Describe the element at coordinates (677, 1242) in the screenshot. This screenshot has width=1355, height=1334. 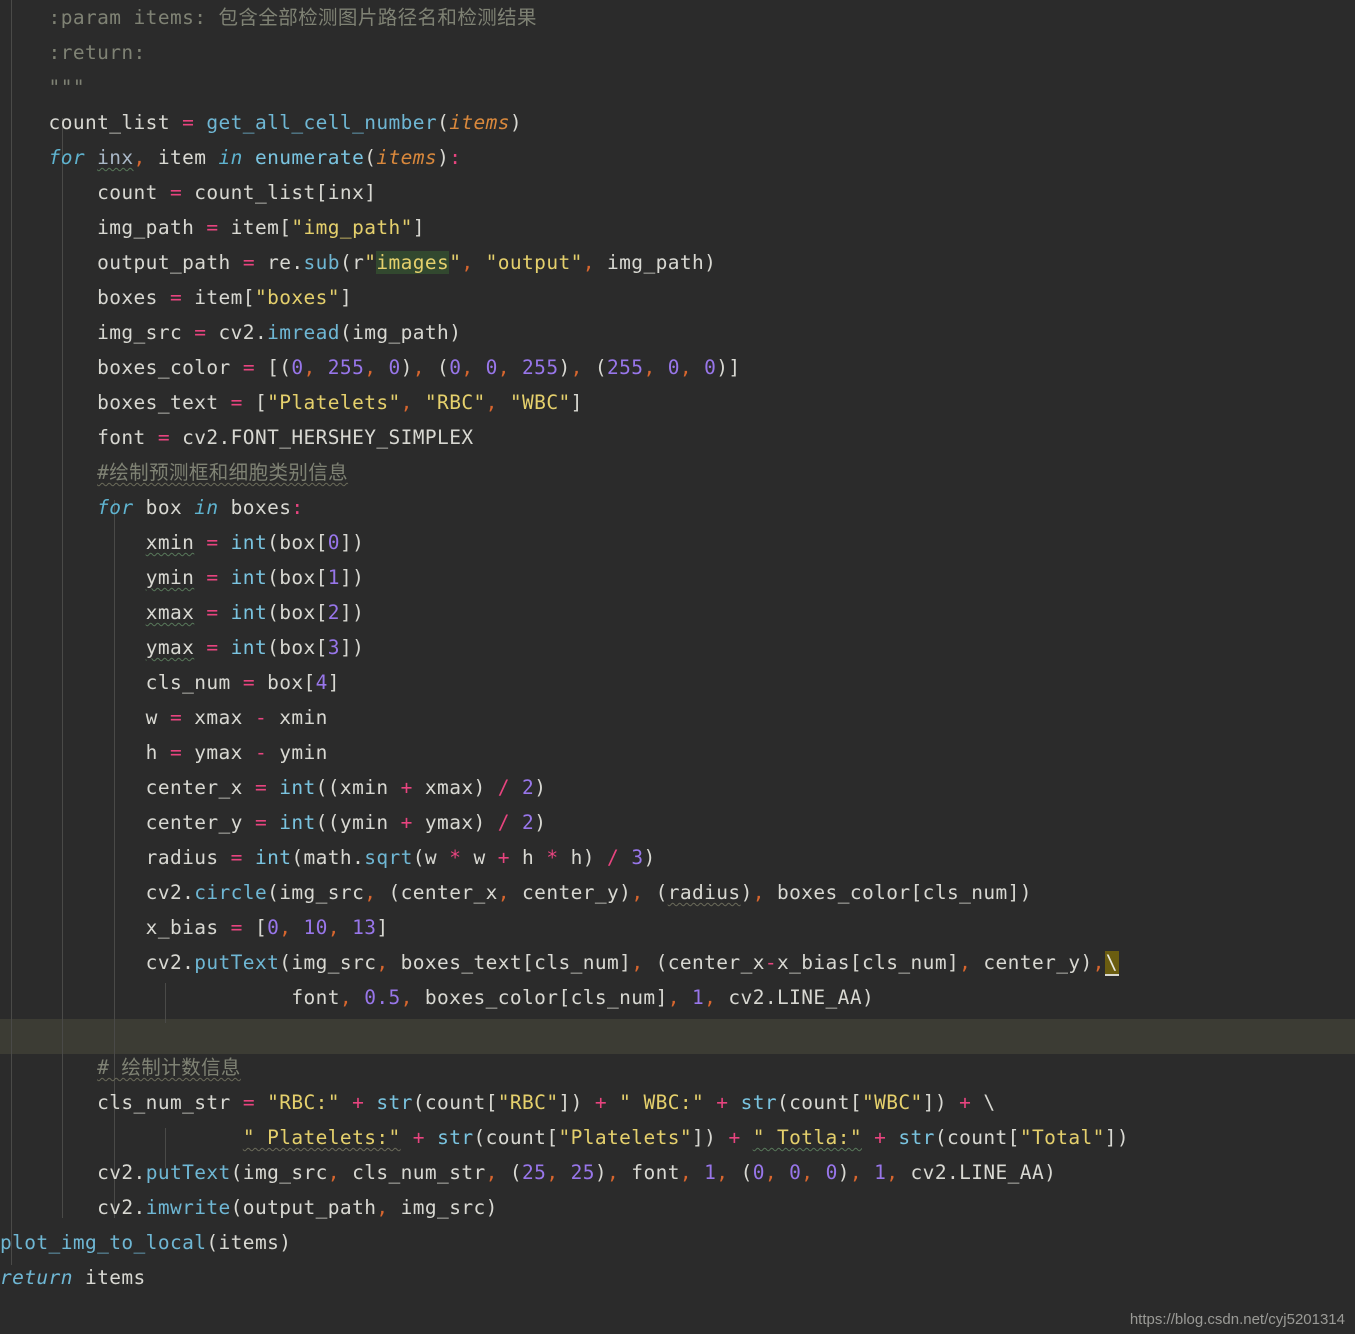
I see `code-line-plot-img-to-local: plot_img_to_local(items)` at that location.